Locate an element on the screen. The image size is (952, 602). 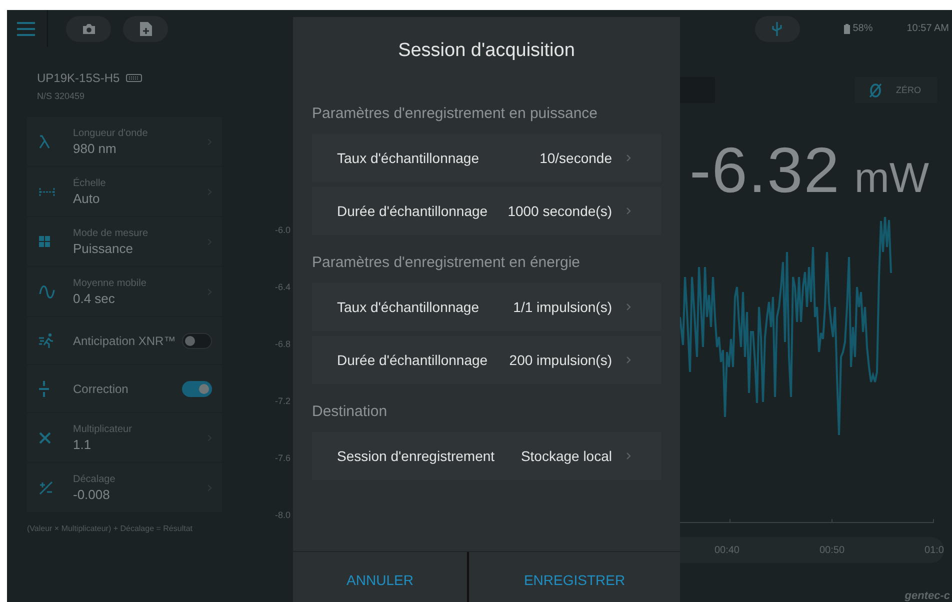
setting-label: Multiplicateur is located at coordinates (103, 429).